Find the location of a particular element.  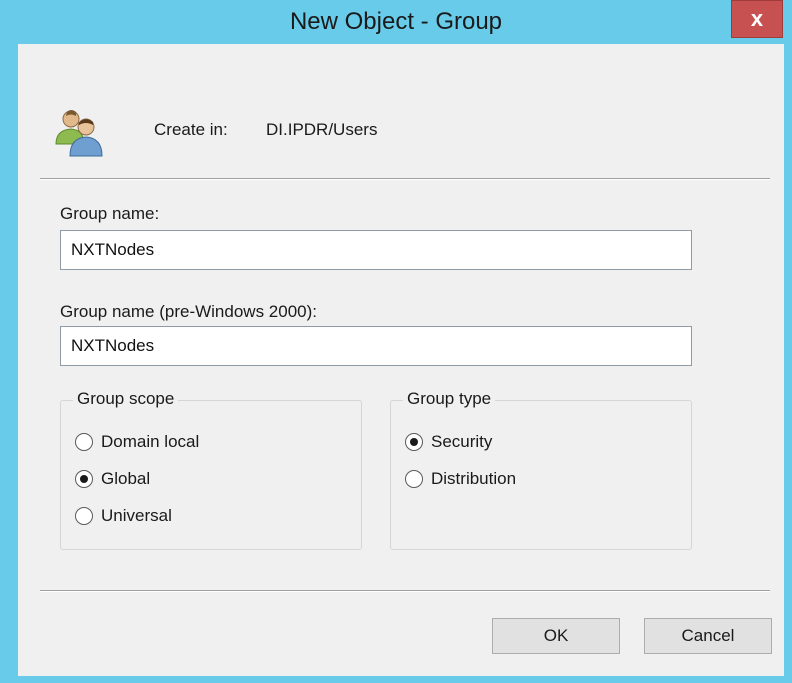

close-button: x is located at coordinates (757, 19).